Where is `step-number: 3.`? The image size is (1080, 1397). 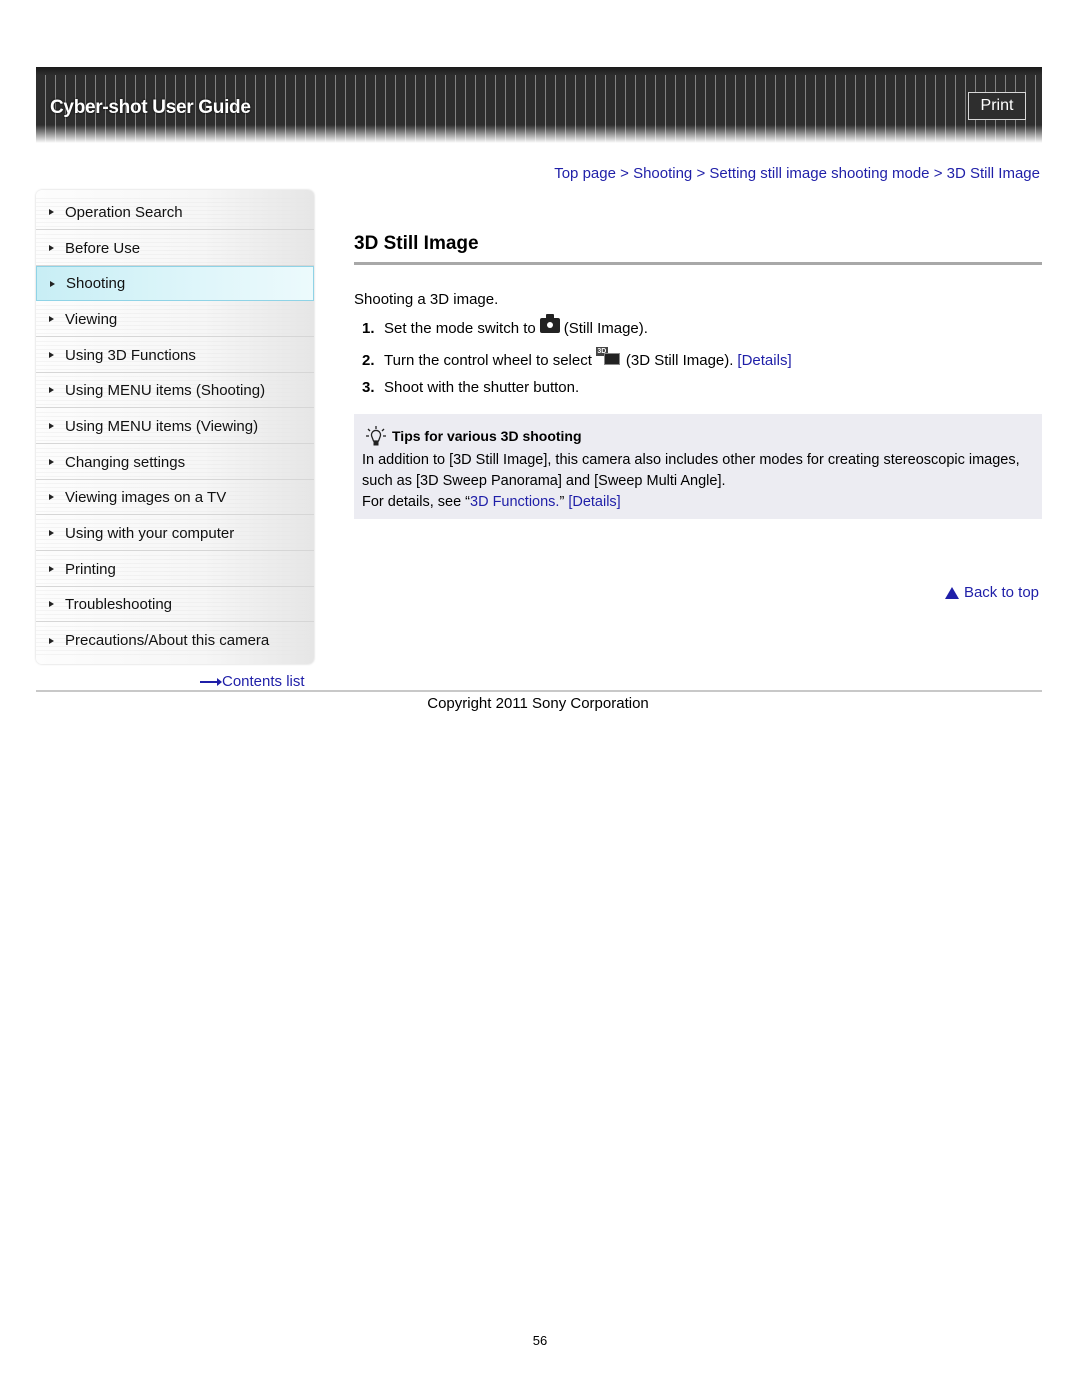
step-number: 3. is located at coordinates (368, 387).